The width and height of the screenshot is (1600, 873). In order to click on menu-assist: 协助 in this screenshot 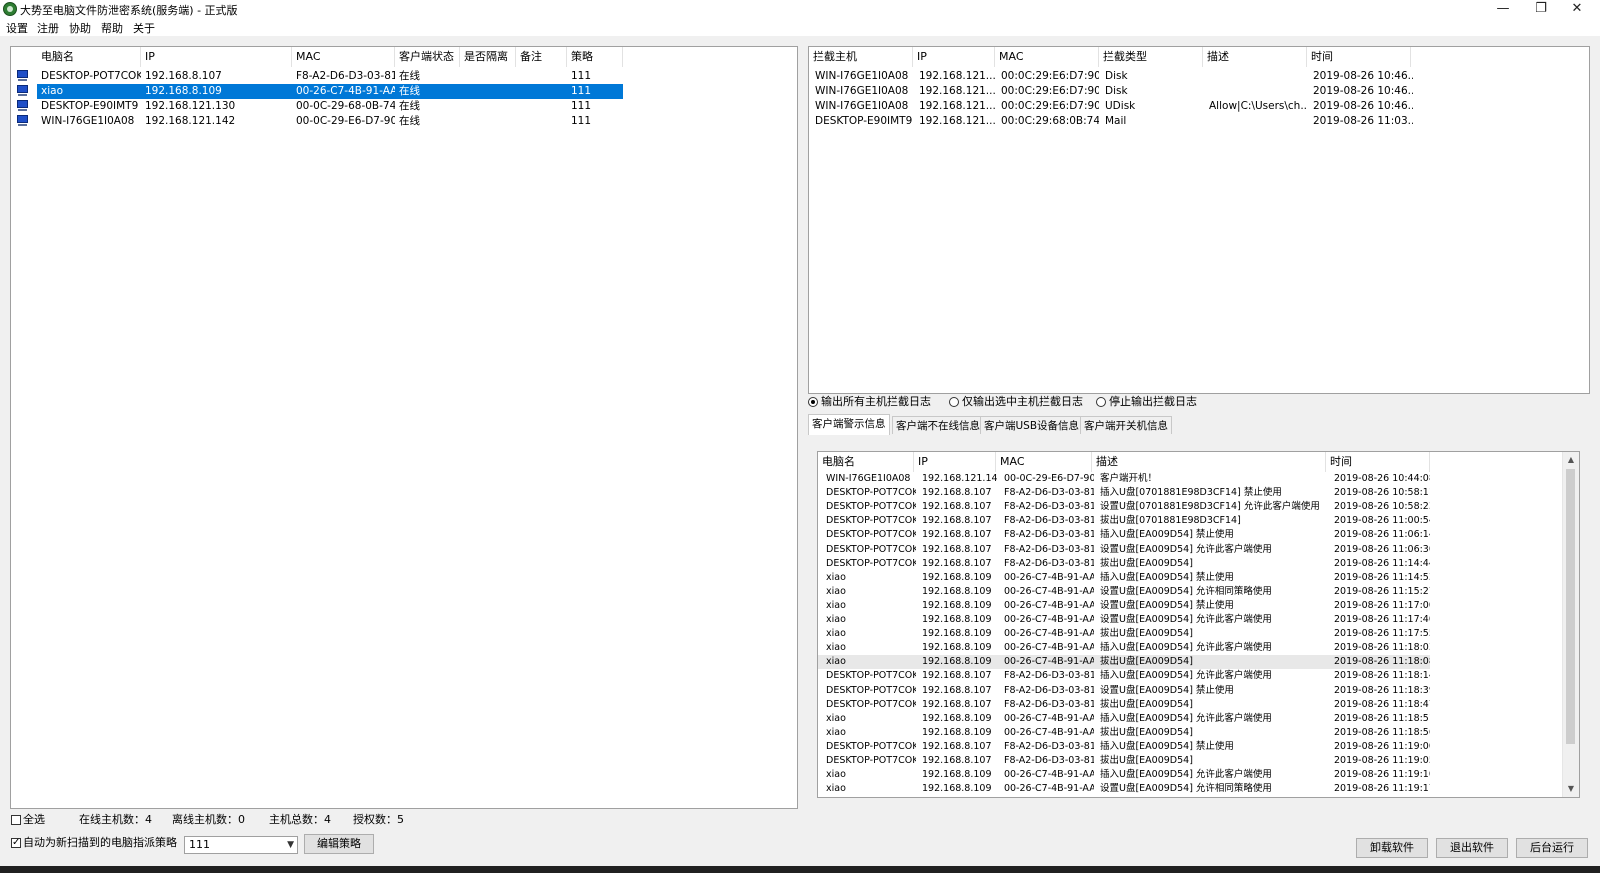, I will do `click(80, 28)`.